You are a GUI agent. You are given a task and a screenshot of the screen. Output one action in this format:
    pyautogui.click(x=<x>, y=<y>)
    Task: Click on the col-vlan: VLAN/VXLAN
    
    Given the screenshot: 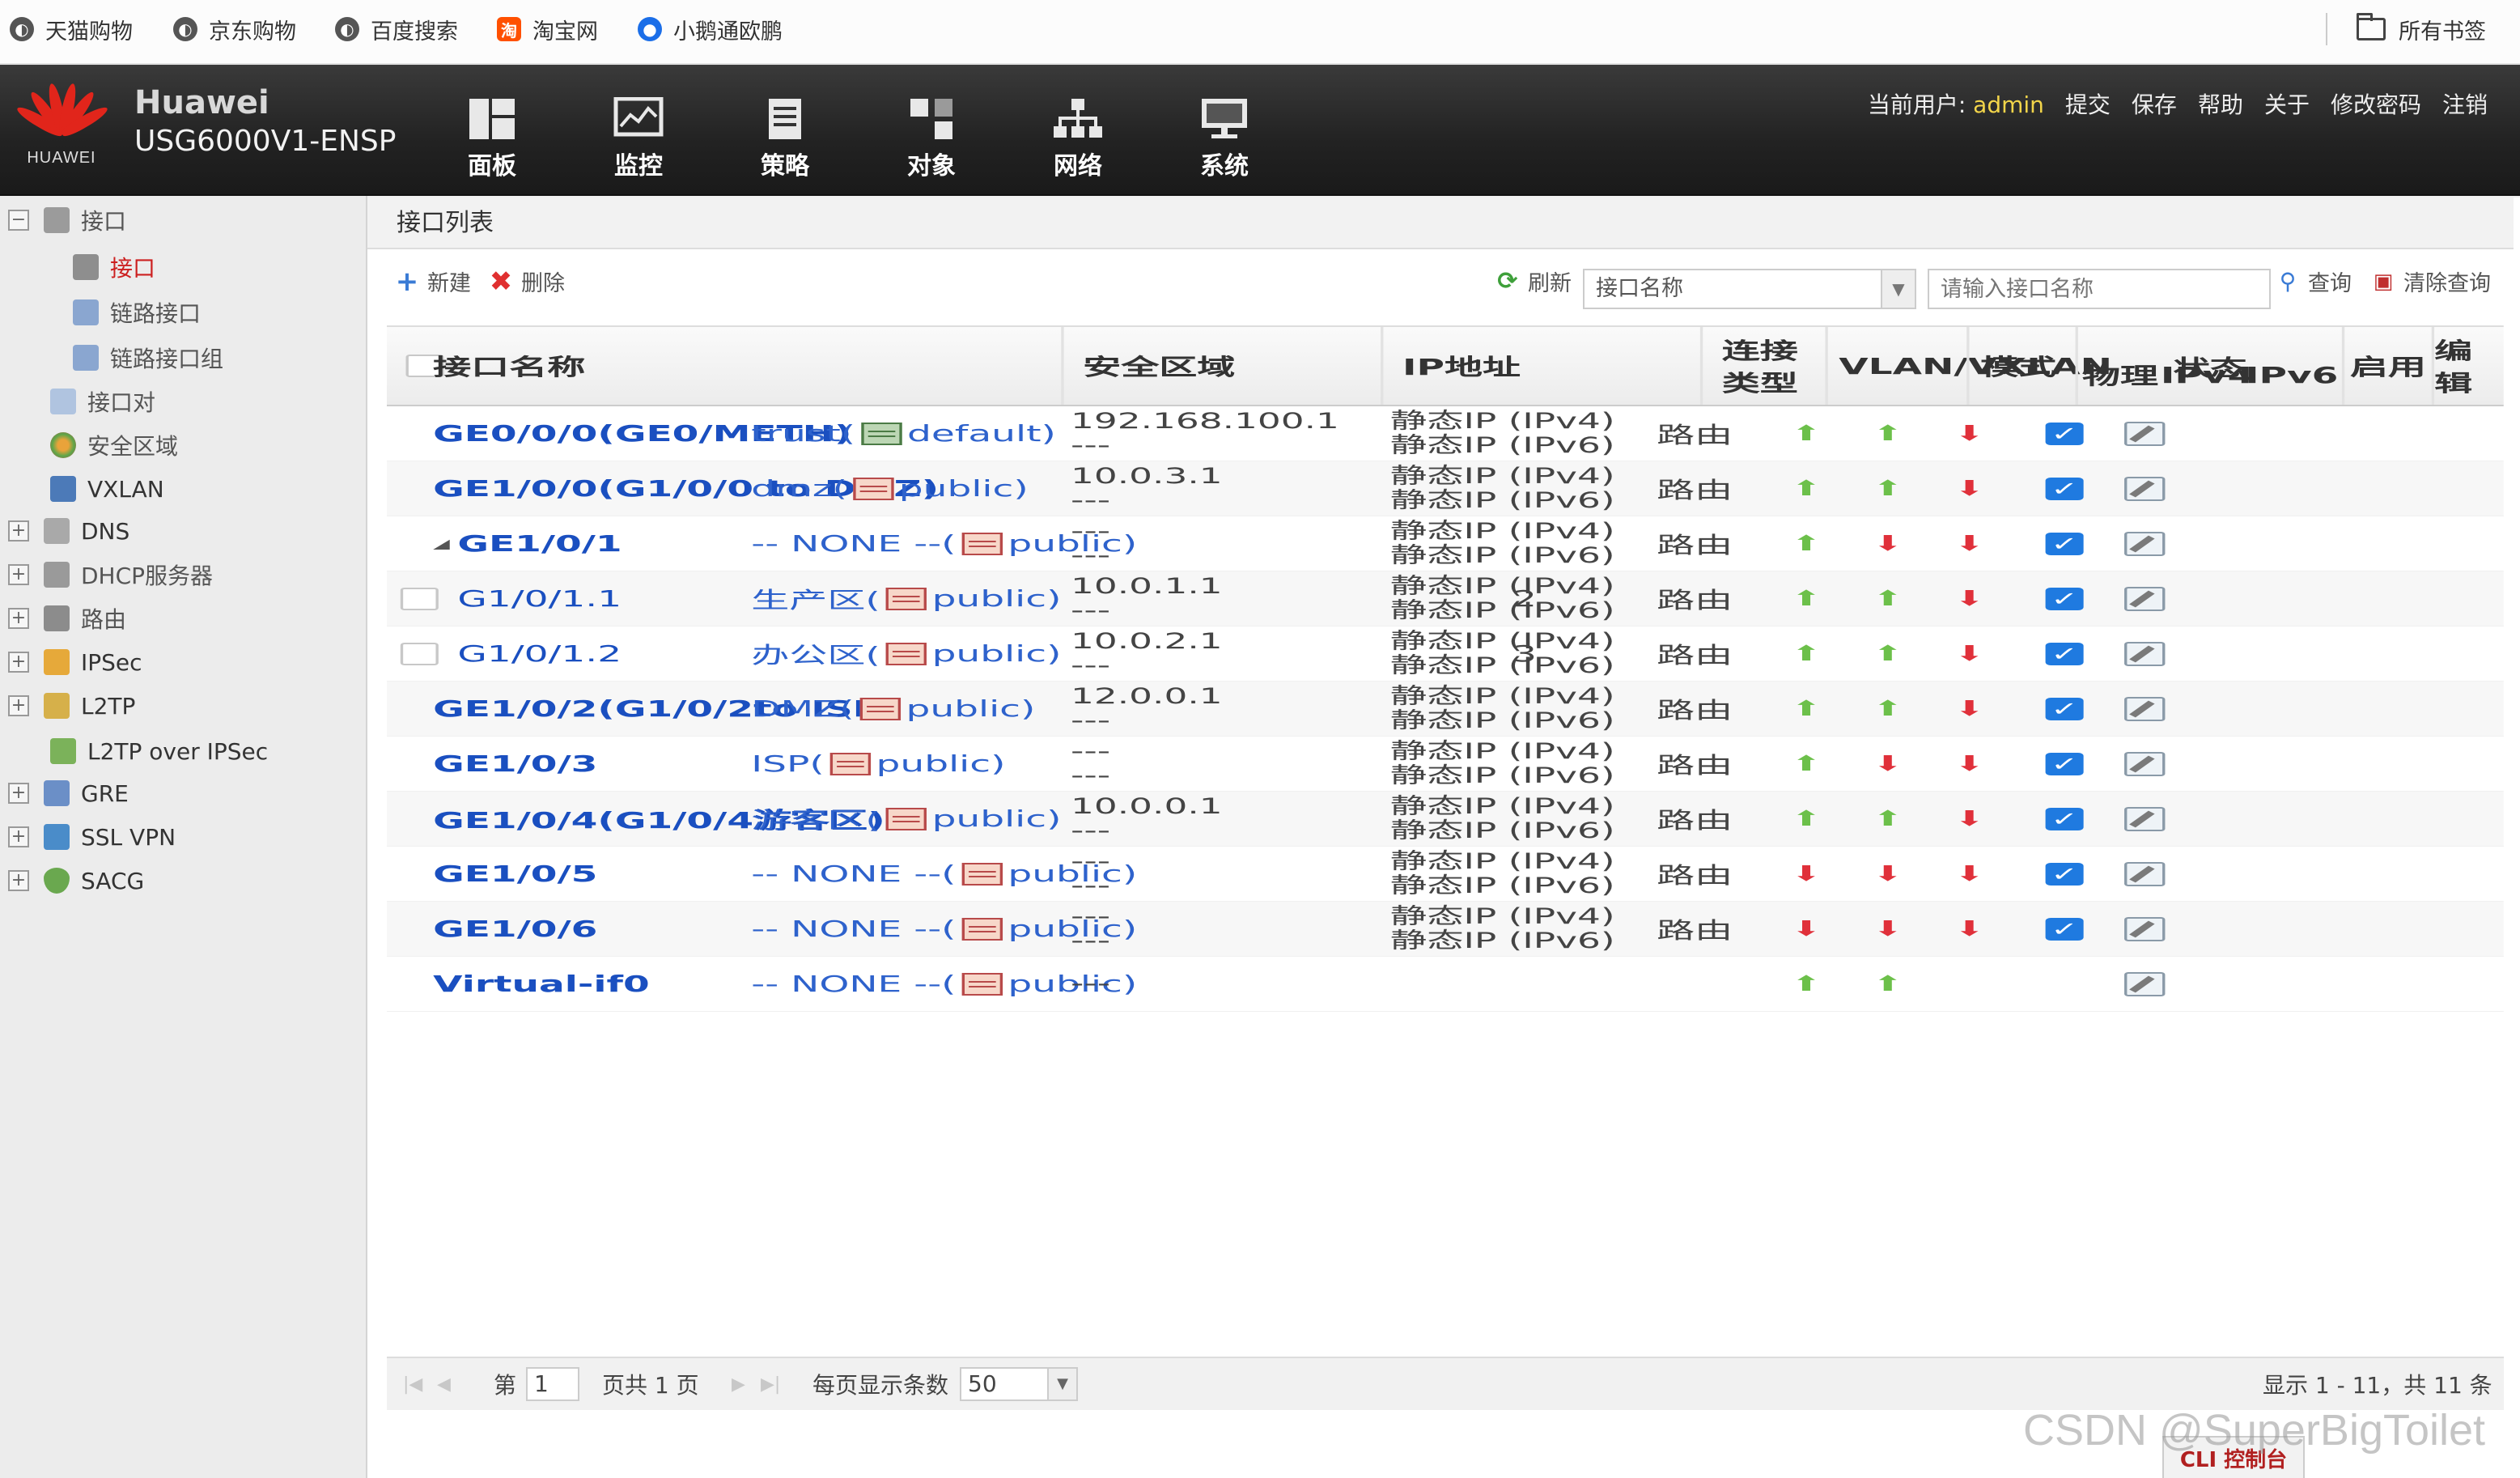 What is the action you would take?
    pyautogui.click(x=1968, y=366)
    